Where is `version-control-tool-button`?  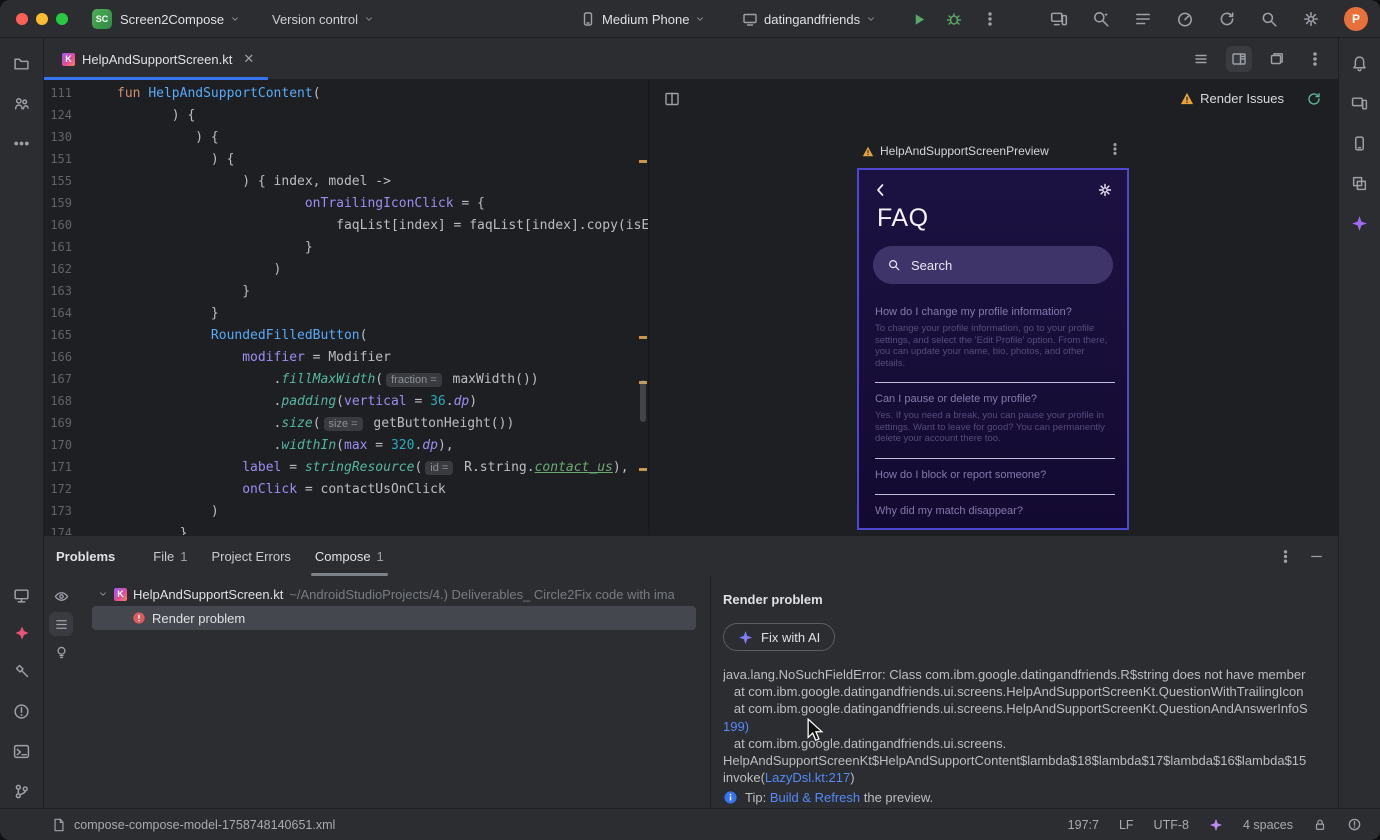
version-control-tool-button is located at coordinates (22, 791).